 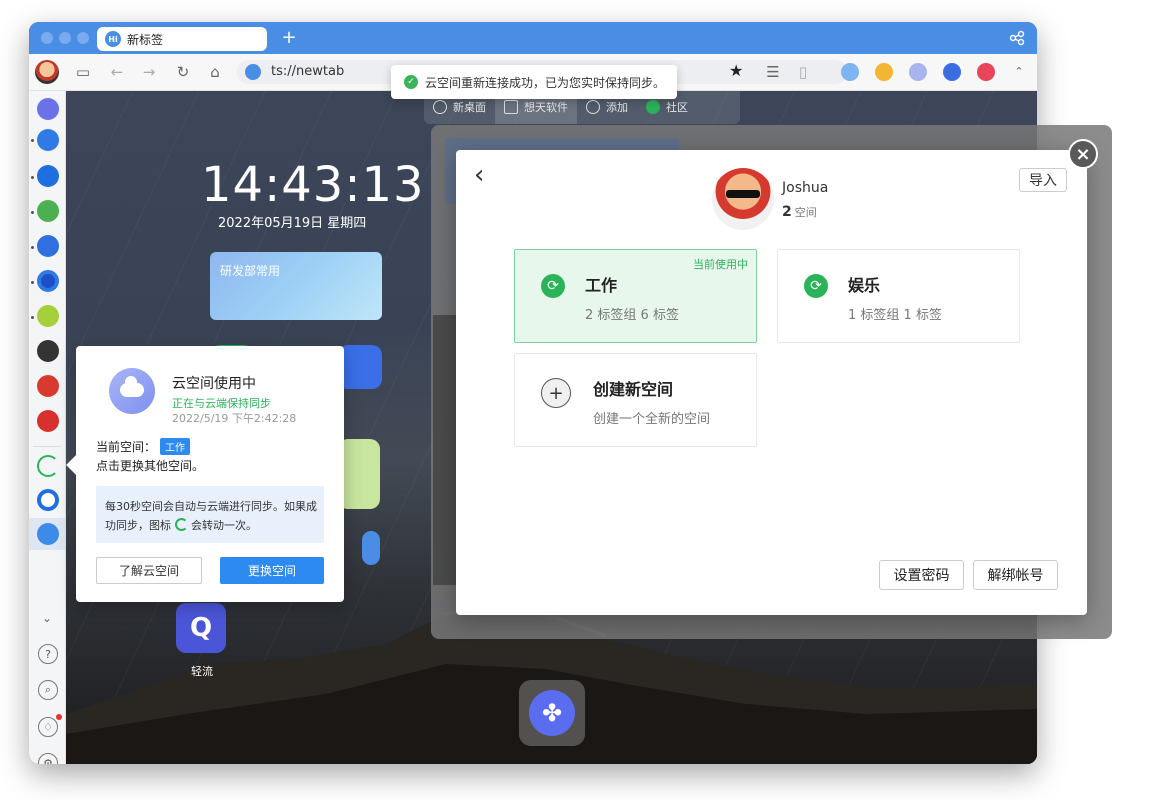 I want to click on app-qingliu-icon: Q, so click(x=201, y=628).